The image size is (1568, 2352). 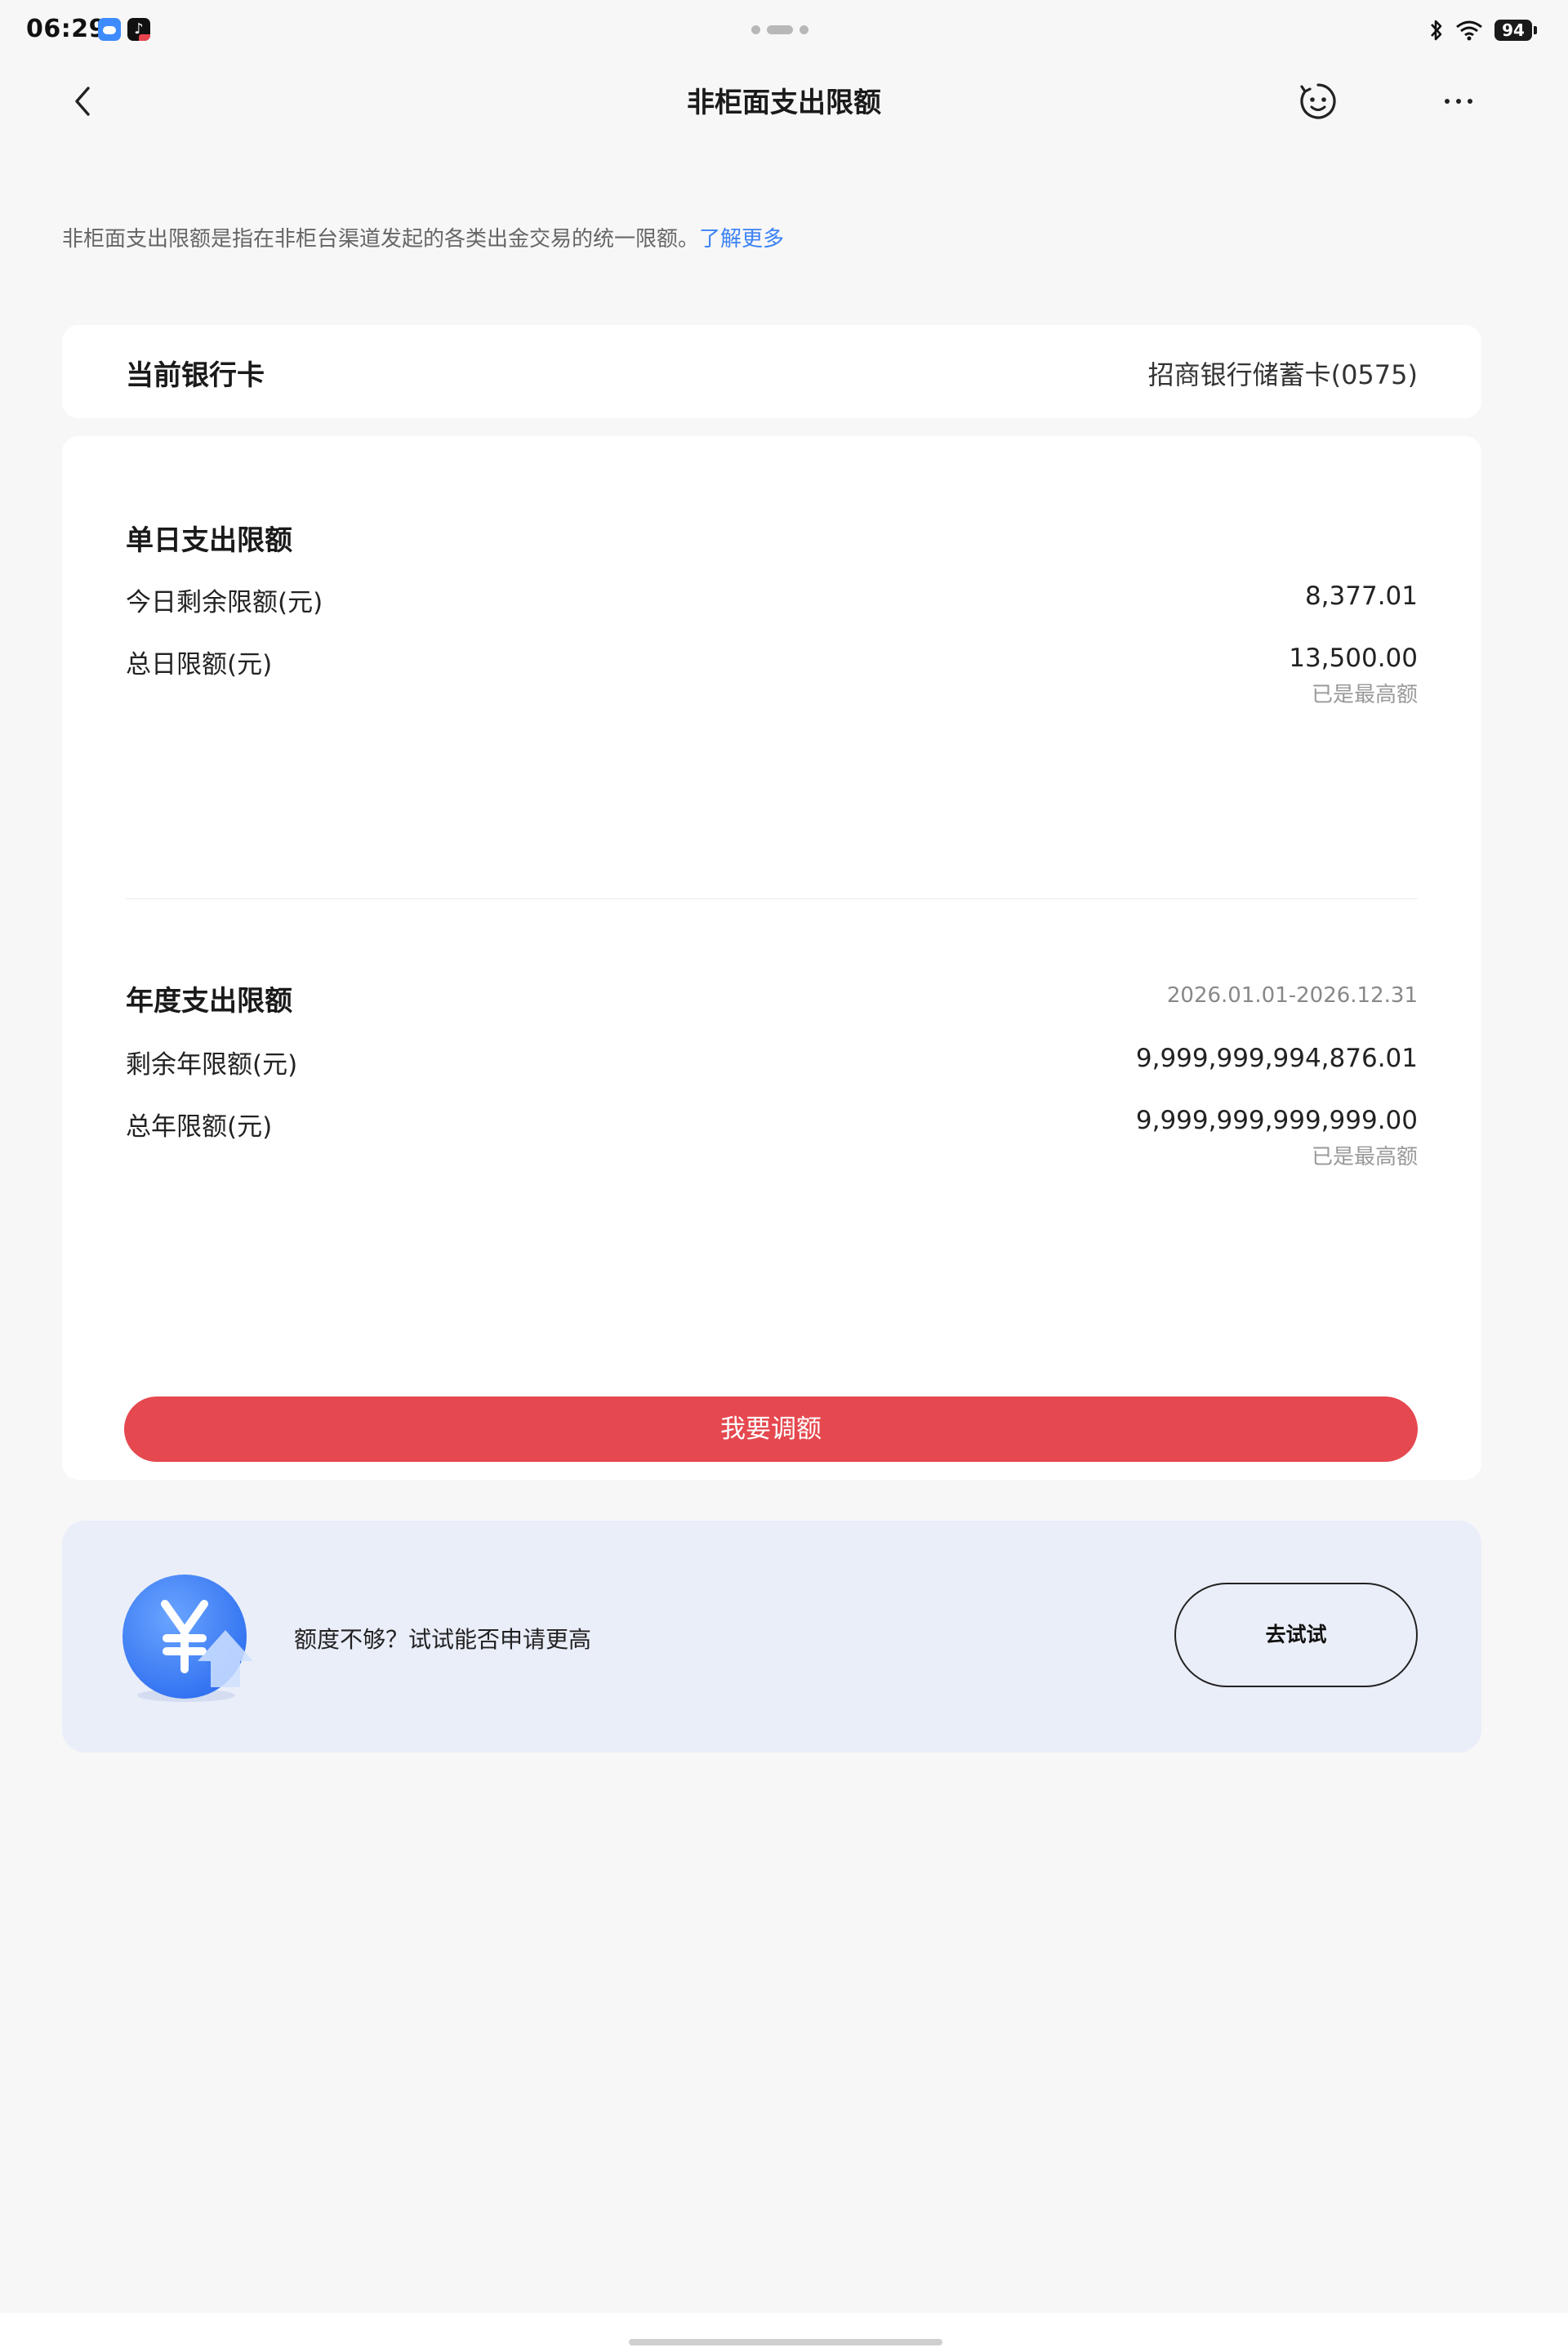 I want to click on daily-total-value: 13,500.00, so click(x=1353, y=658).